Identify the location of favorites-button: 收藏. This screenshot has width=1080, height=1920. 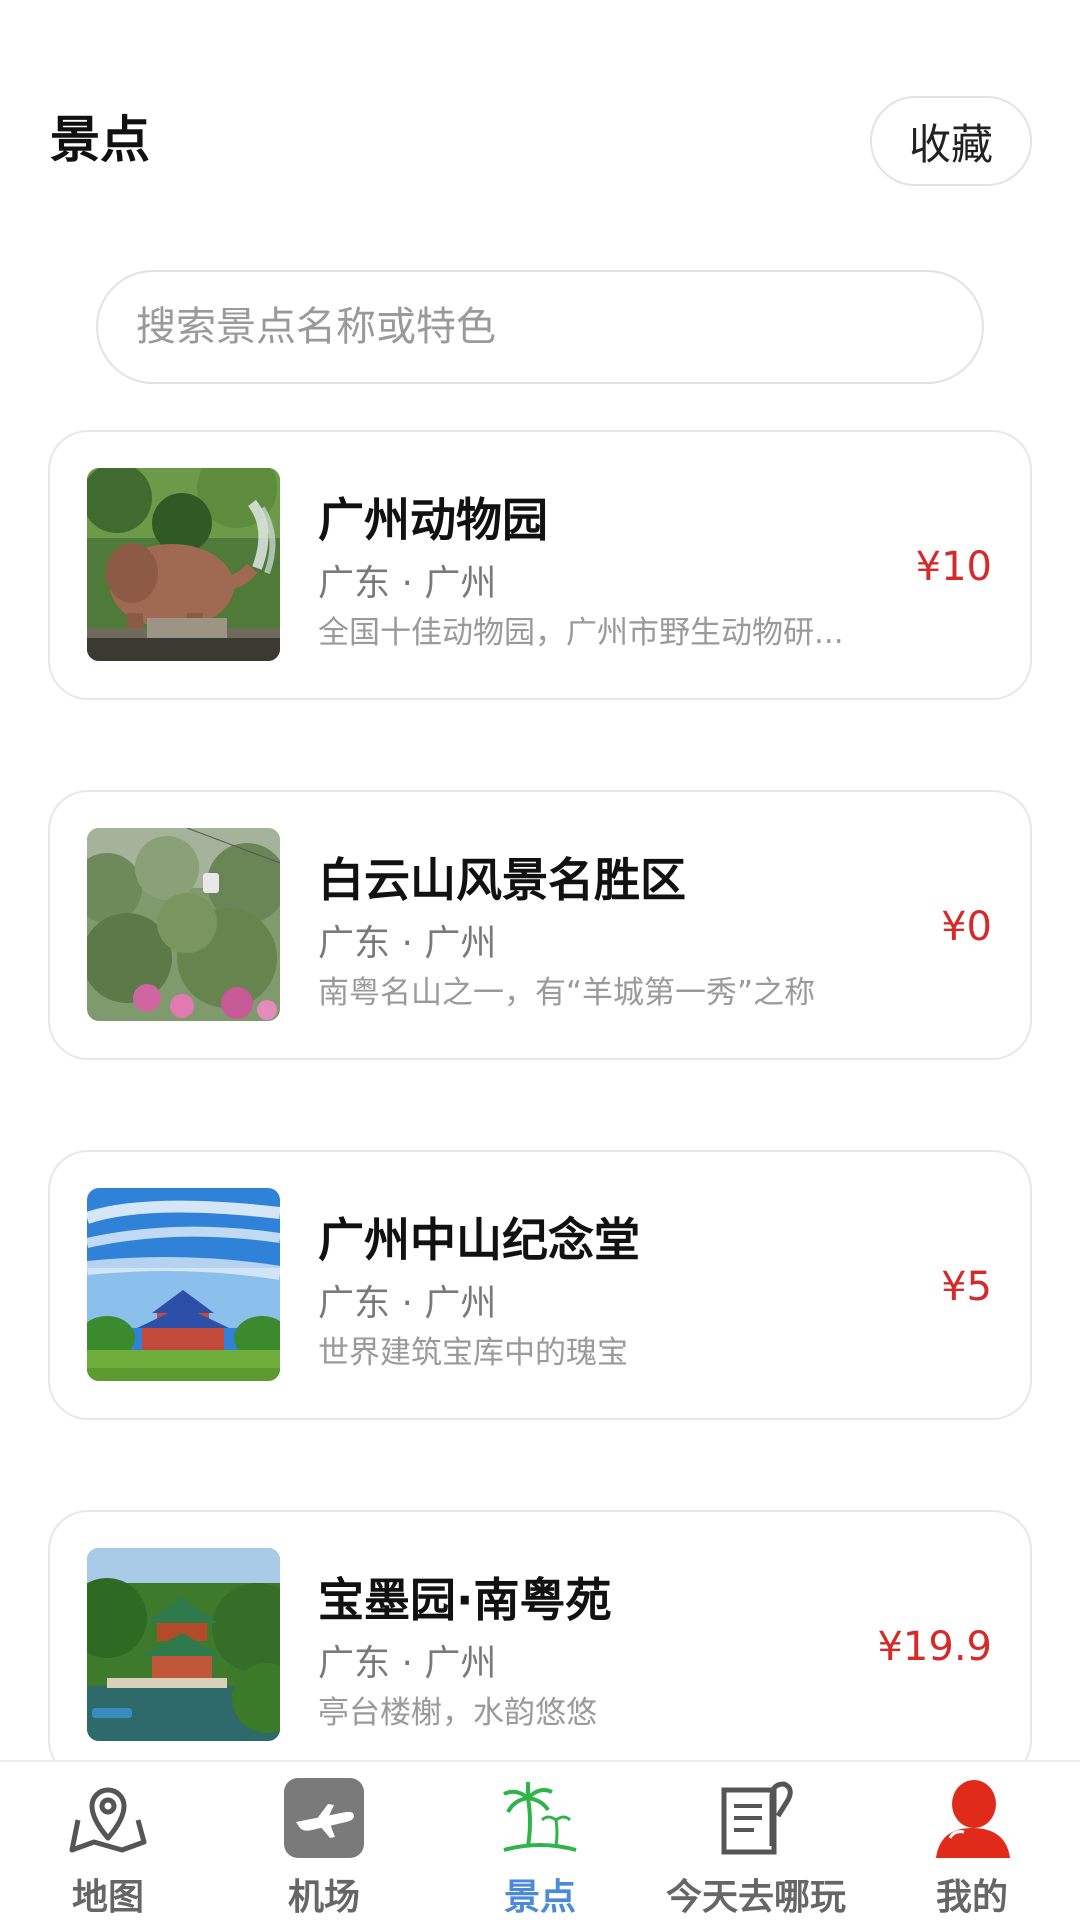
(951, 141).